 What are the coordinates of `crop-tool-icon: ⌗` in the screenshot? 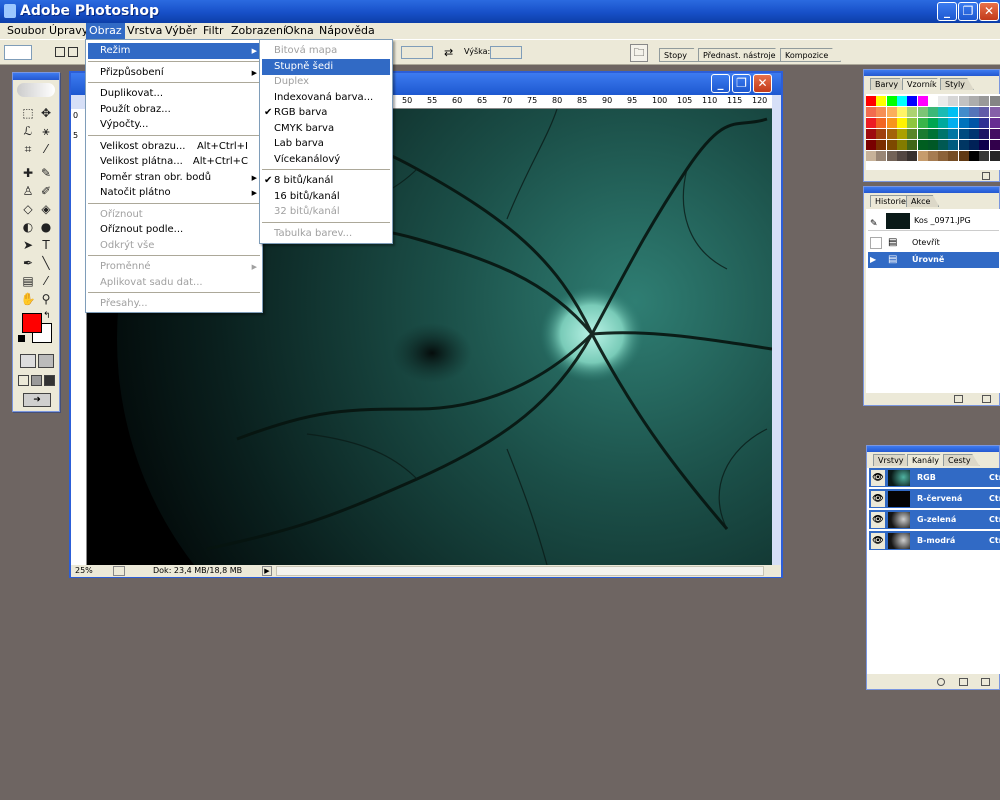 It's located at (28, 149).